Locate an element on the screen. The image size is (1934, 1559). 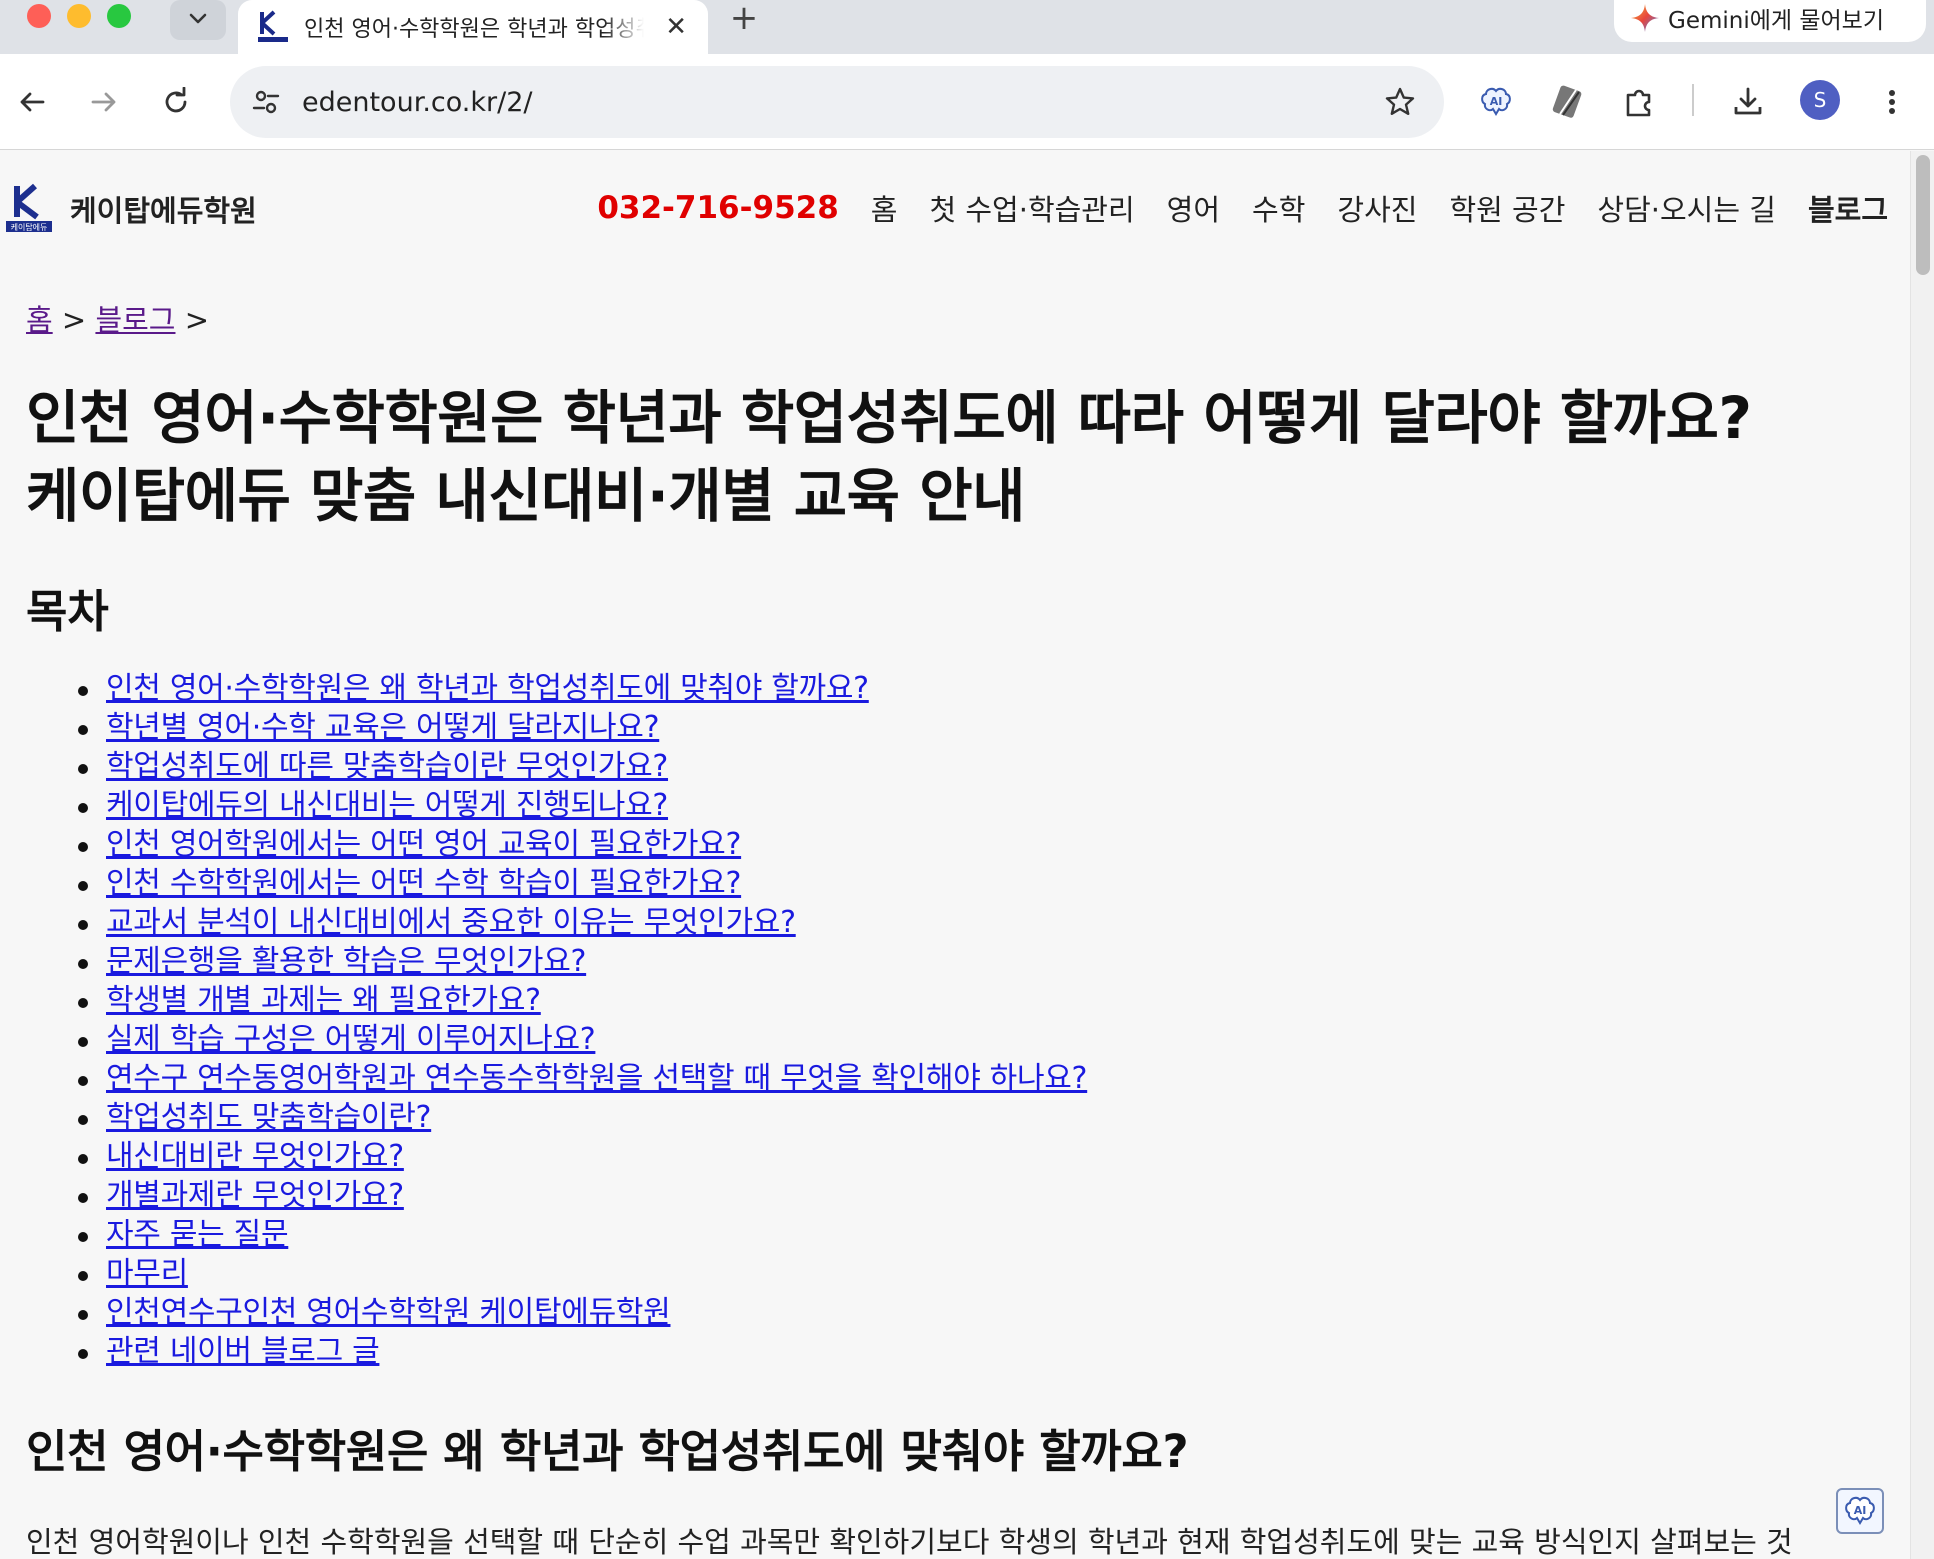
toc-item: 인천 영어·수학학원은 왜 학년과 학업성취도에 맞춰야 할까요? is located at coordinates (582, 688).